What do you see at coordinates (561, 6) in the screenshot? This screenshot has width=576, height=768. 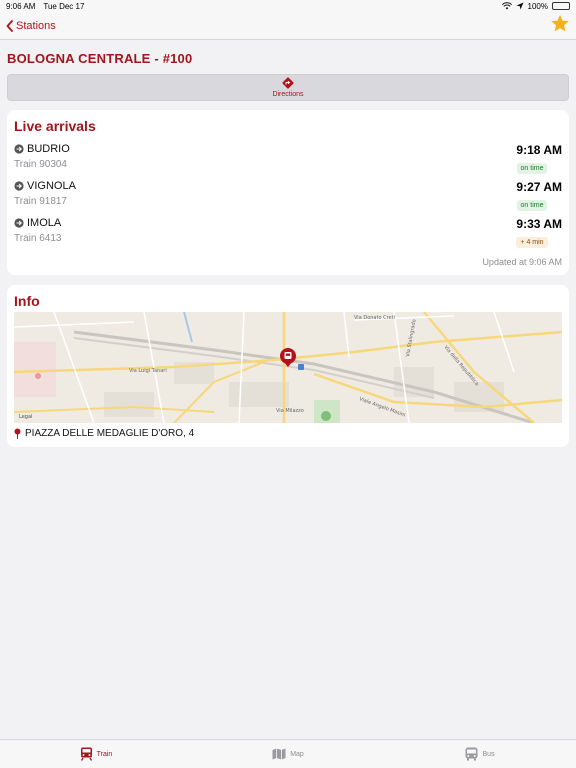 I see `battery-icon` at bounding box center [561, 6].